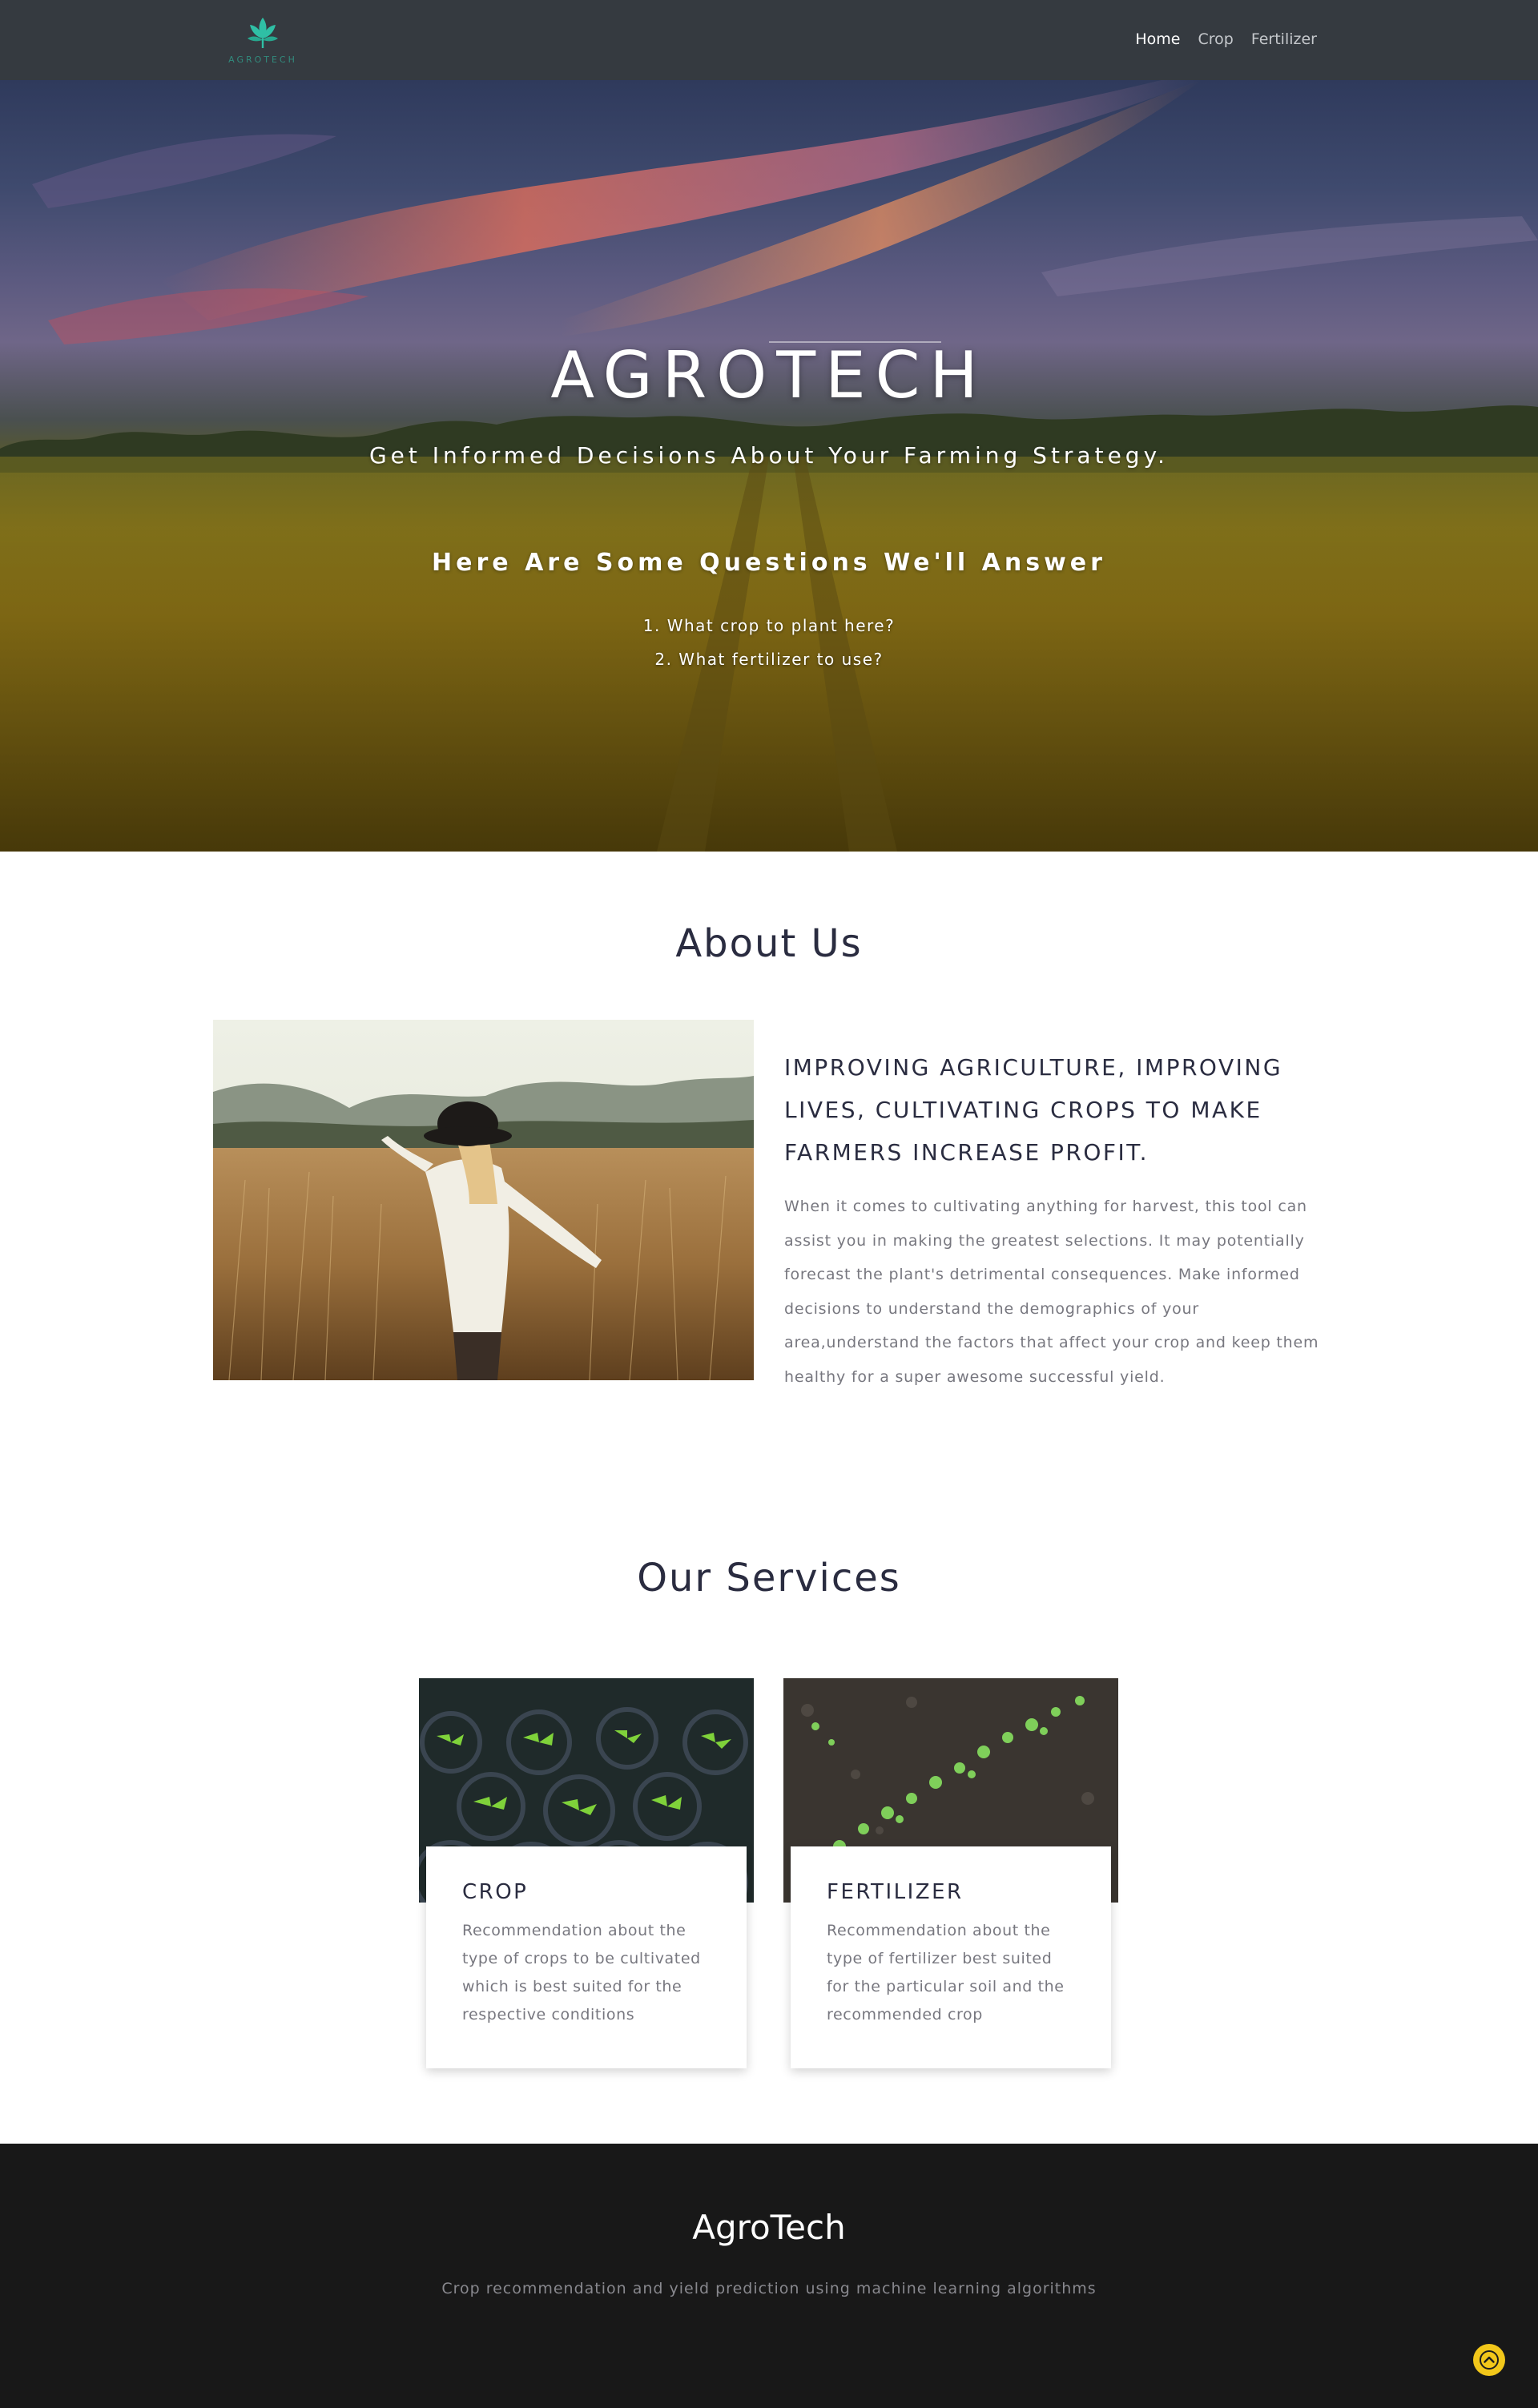  I want to click on services-heading: Our Services, so click(769, 1578).